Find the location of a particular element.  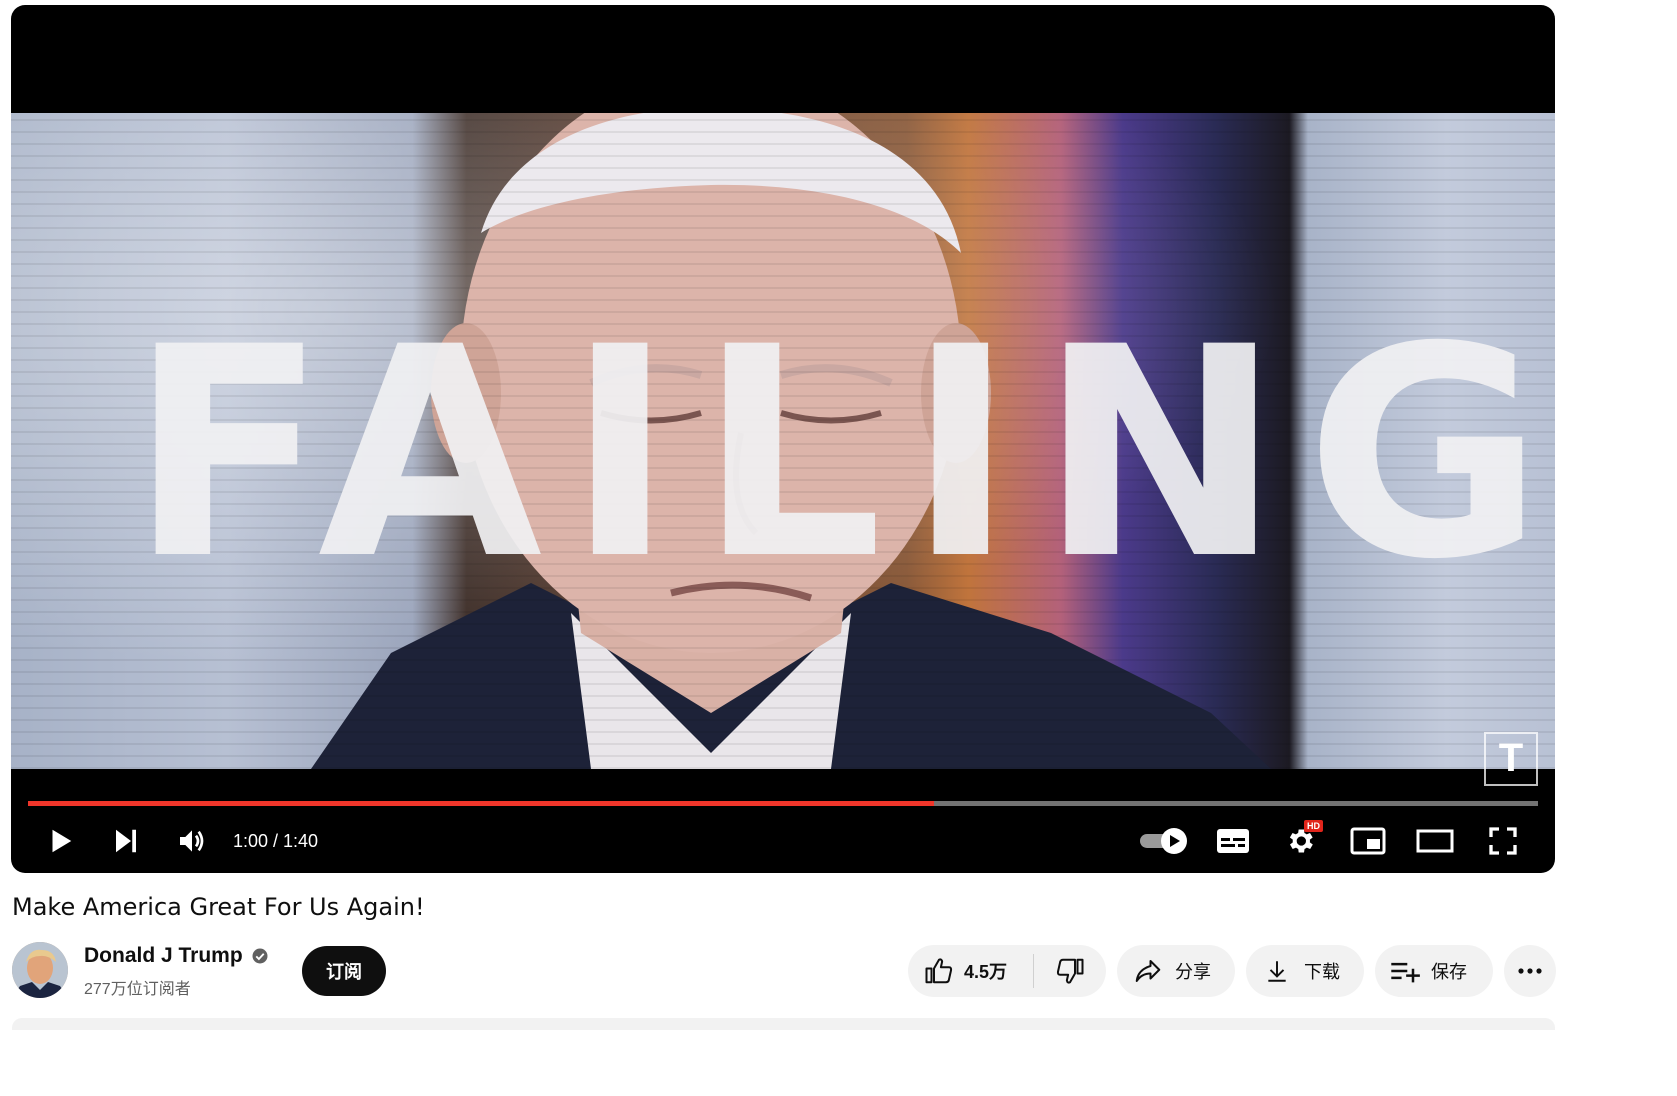

save-button: 保存 is located at coordinates (1434, 971).